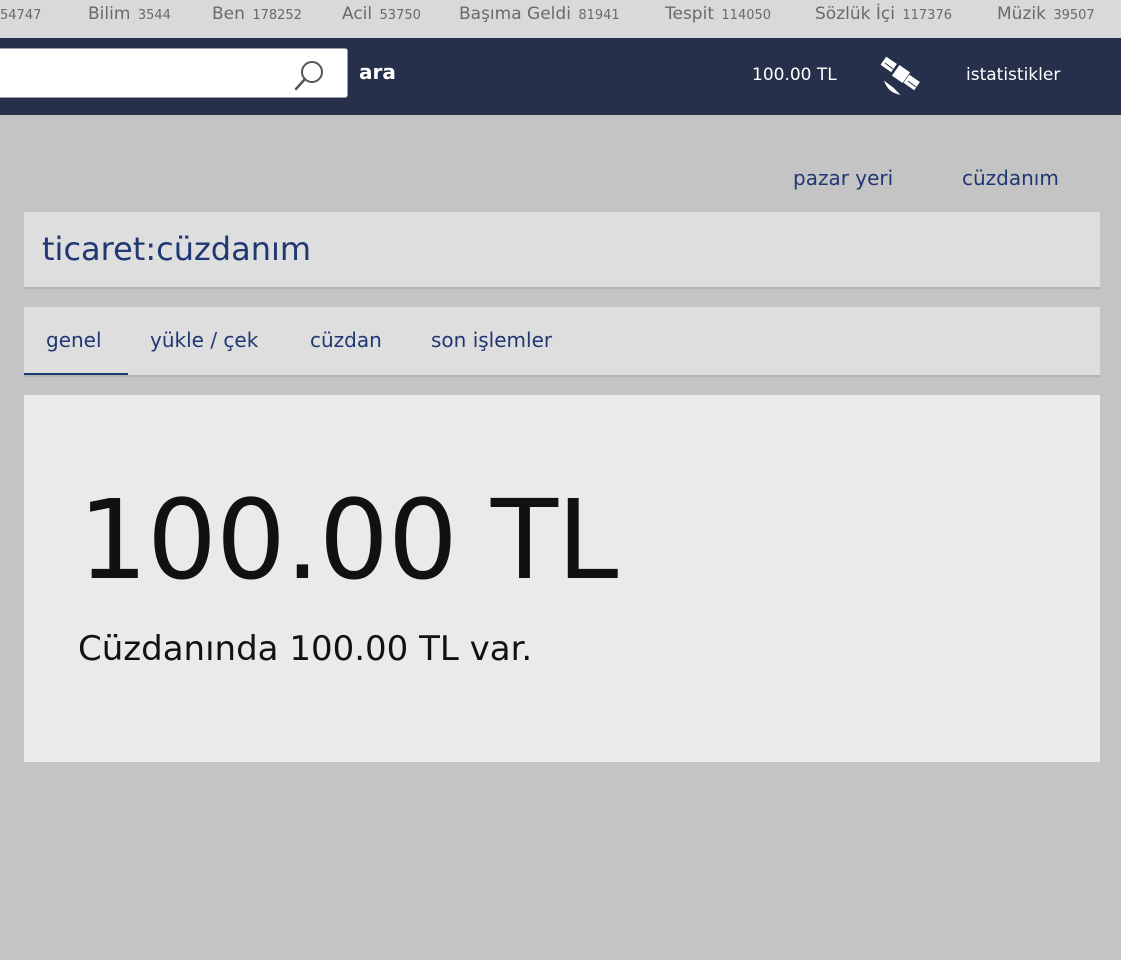 The image size is (1121, 960). What do you see at coordinates (843, 178) in the screenshot?
I see `market-link: pazar yeri` at bounding box center [843, 178].